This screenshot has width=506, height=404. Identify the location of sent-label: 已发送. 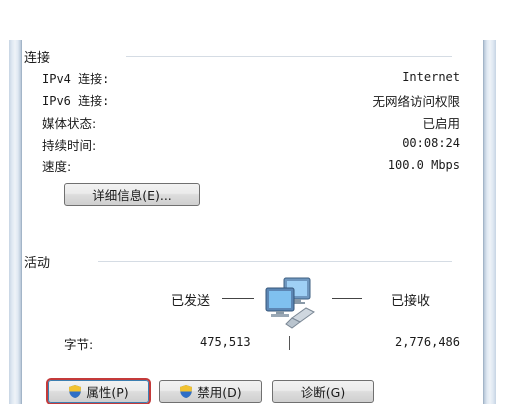
(191, 301).